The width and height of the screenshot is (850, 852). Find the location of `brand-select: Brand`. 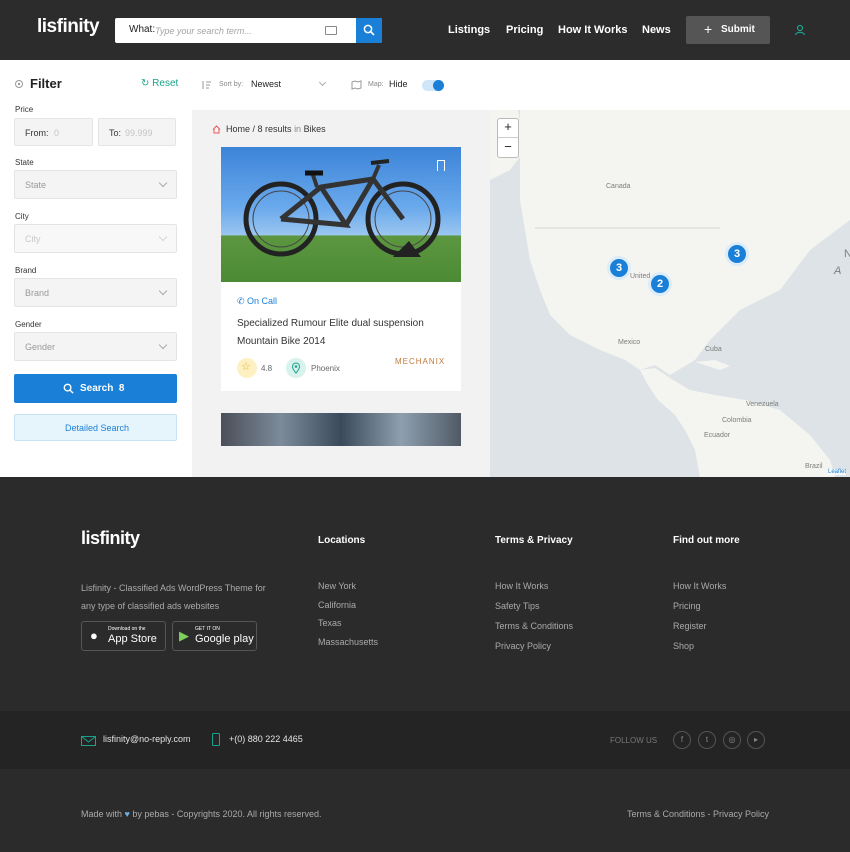

brand-select: Brand is located at coordinates (95, 292).